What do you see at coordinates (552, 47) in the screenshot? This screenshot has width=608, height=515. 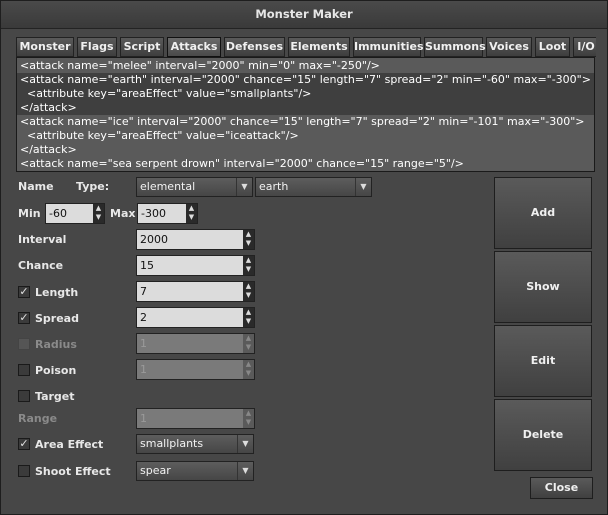 I see `tab-loot: Loot` at bounding box center [552, 47].